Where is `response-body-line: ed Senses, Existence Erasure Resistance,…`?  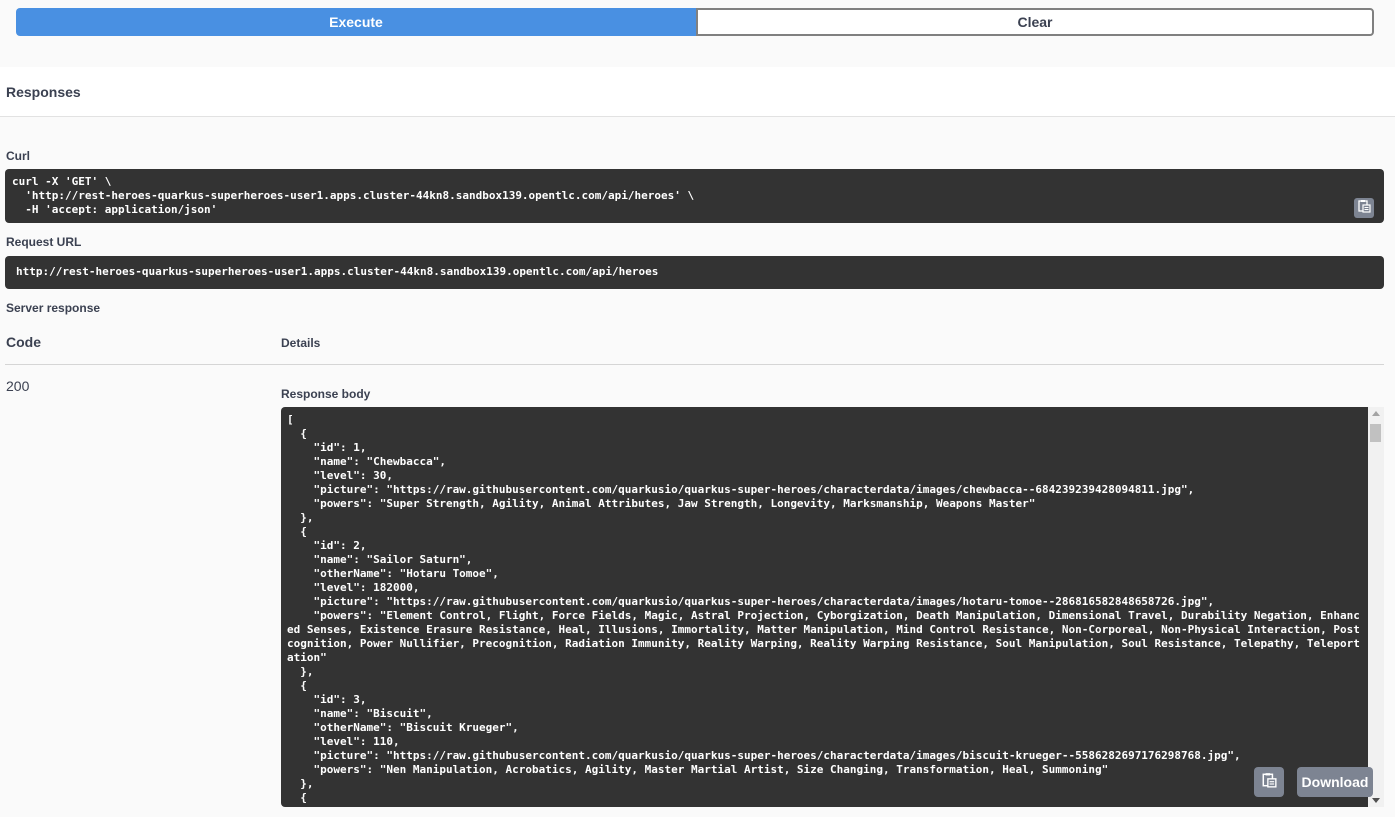 response-body-line: ed Senses, Existence Erasure Resistance,… is located at coordinates (823, 629).